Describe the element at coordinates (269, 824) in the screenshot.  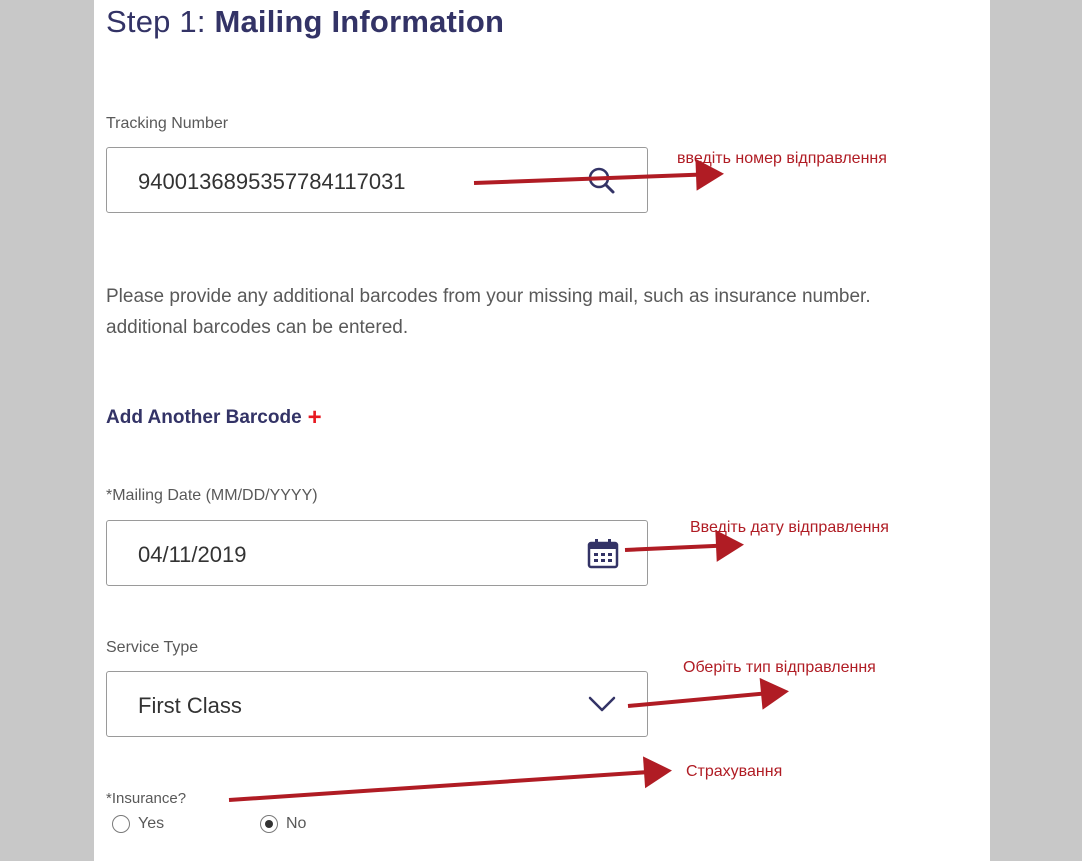
I see `insurance-no-radio` at that location.